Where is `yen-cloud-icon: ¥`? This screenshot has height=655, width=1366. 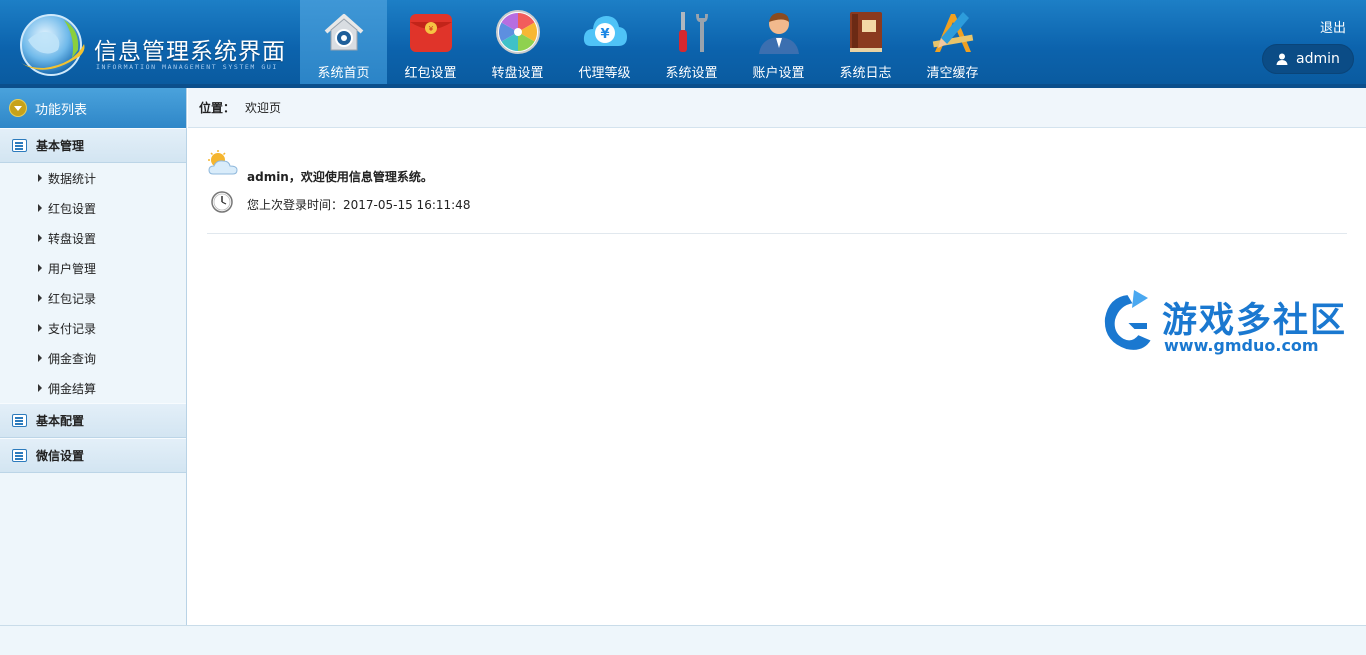
yen-cloud-icon: ¥ is located at coordinates (605, 31).